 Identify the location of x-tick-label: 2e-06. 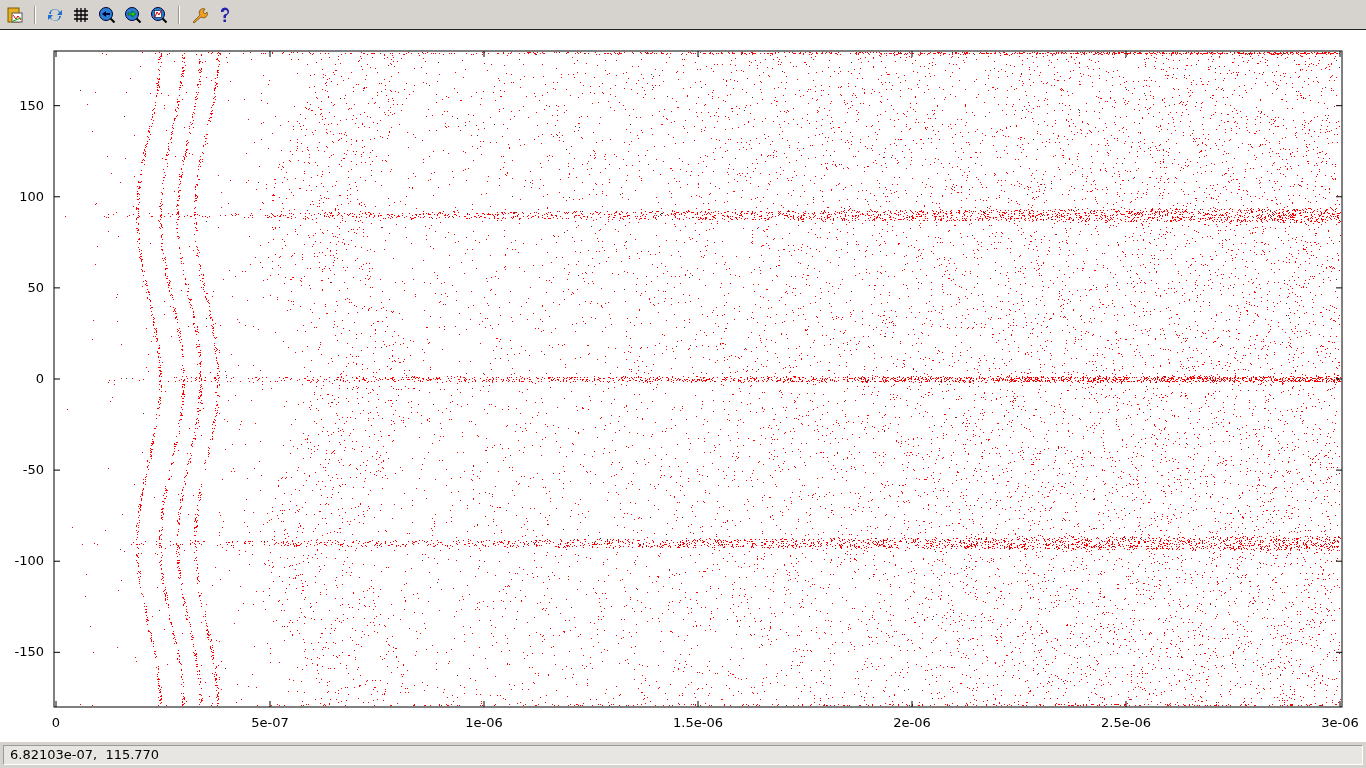
(912, 722).